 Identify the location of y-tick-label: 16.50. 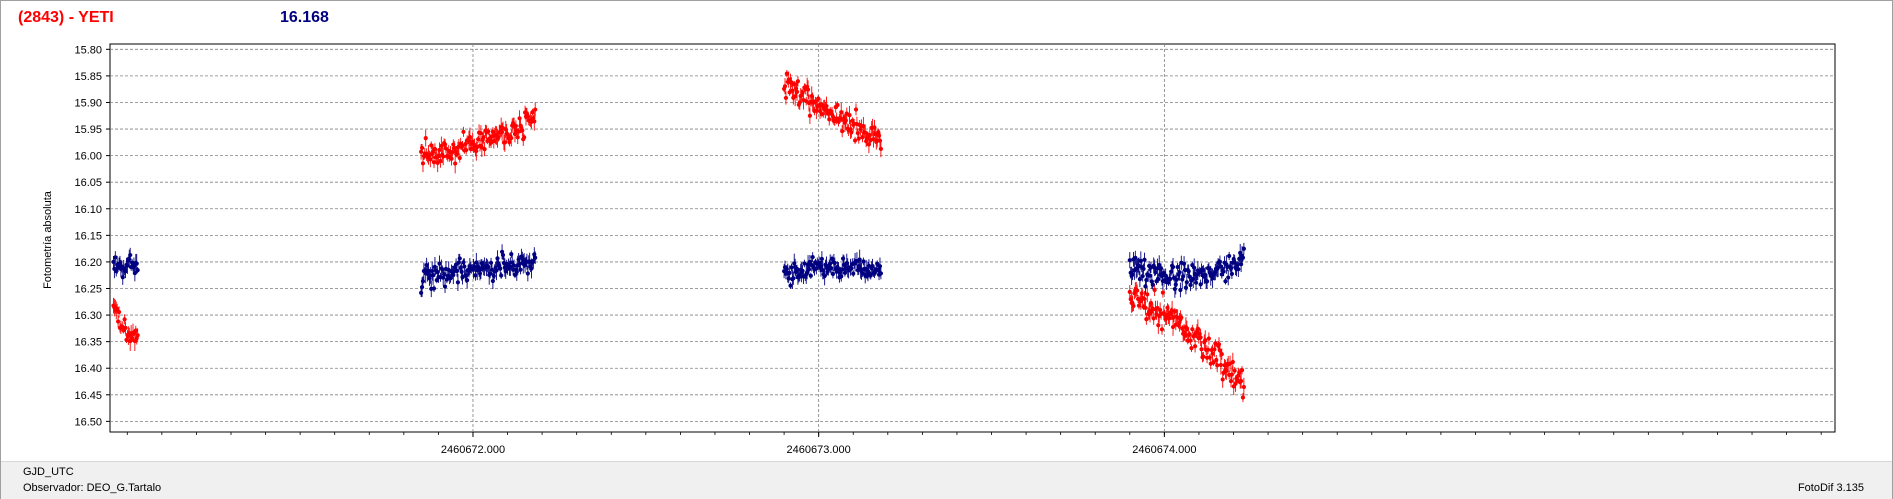
(88, 422).